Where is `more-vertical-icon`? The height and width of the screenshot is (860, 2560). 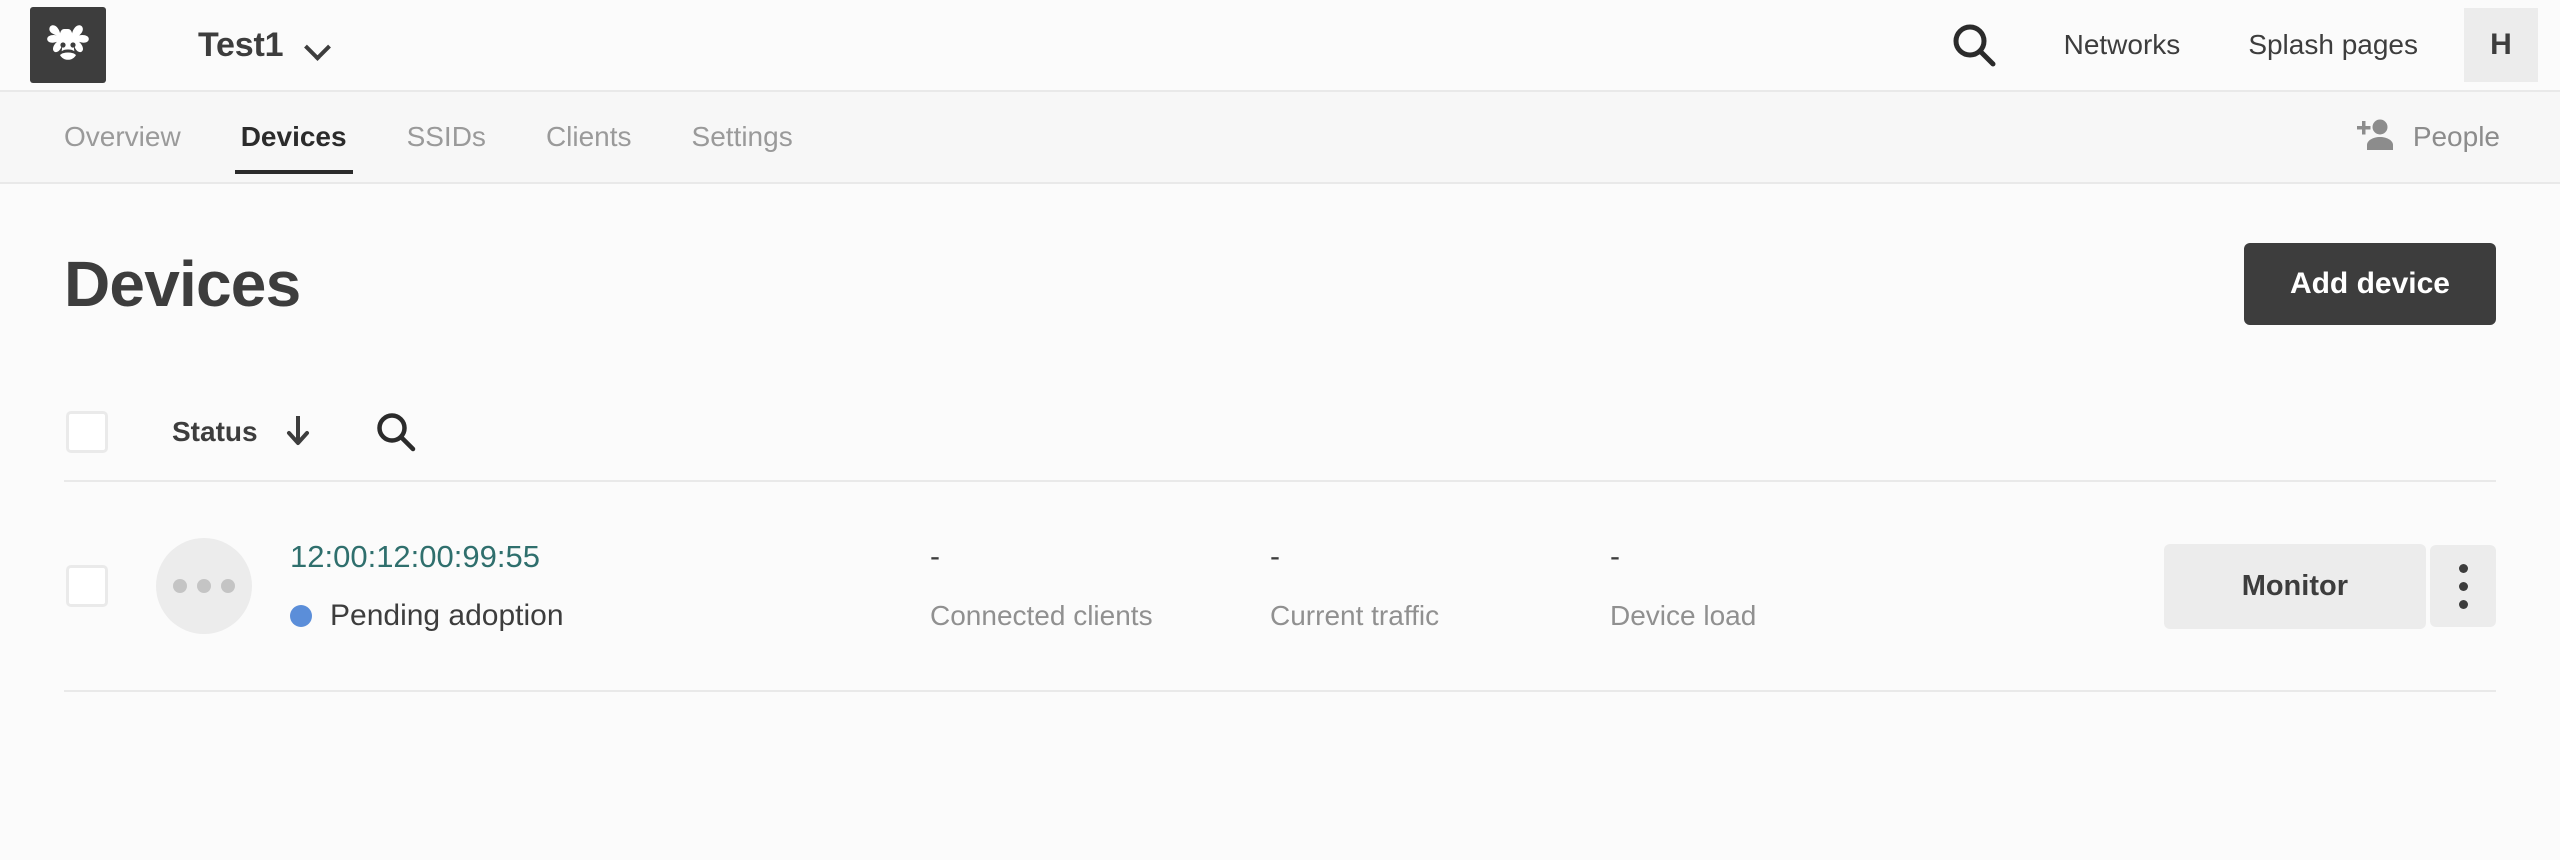 more-vertical-icon is located at coordinates (2463, 586).